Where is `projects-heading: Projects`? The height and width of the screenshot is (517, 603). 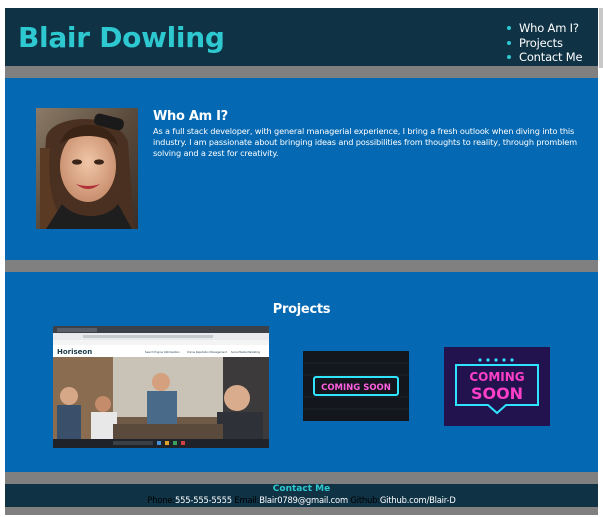
projects-heading: Projects is located at coordinates (301, 309).